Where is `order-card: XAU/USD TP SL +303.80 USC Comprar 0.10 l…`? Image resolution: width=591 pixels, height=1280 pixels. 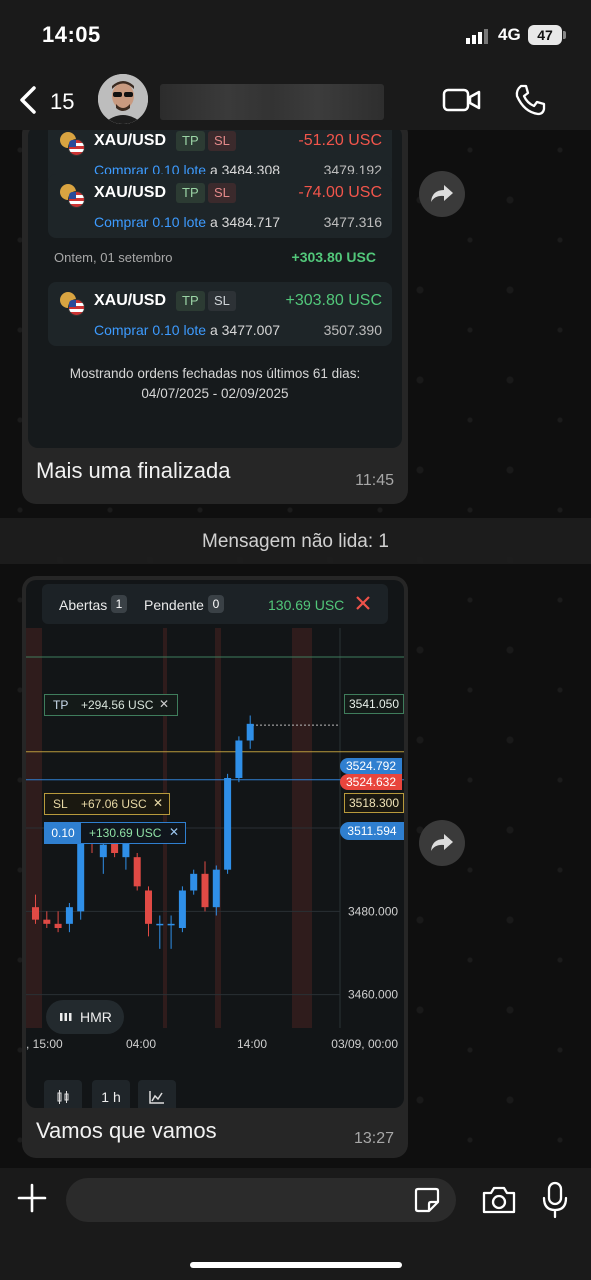 order-card: XAU/USD TP SL +303.80 USC Comprar 0.10 l… is located at coordinates (220, 314).